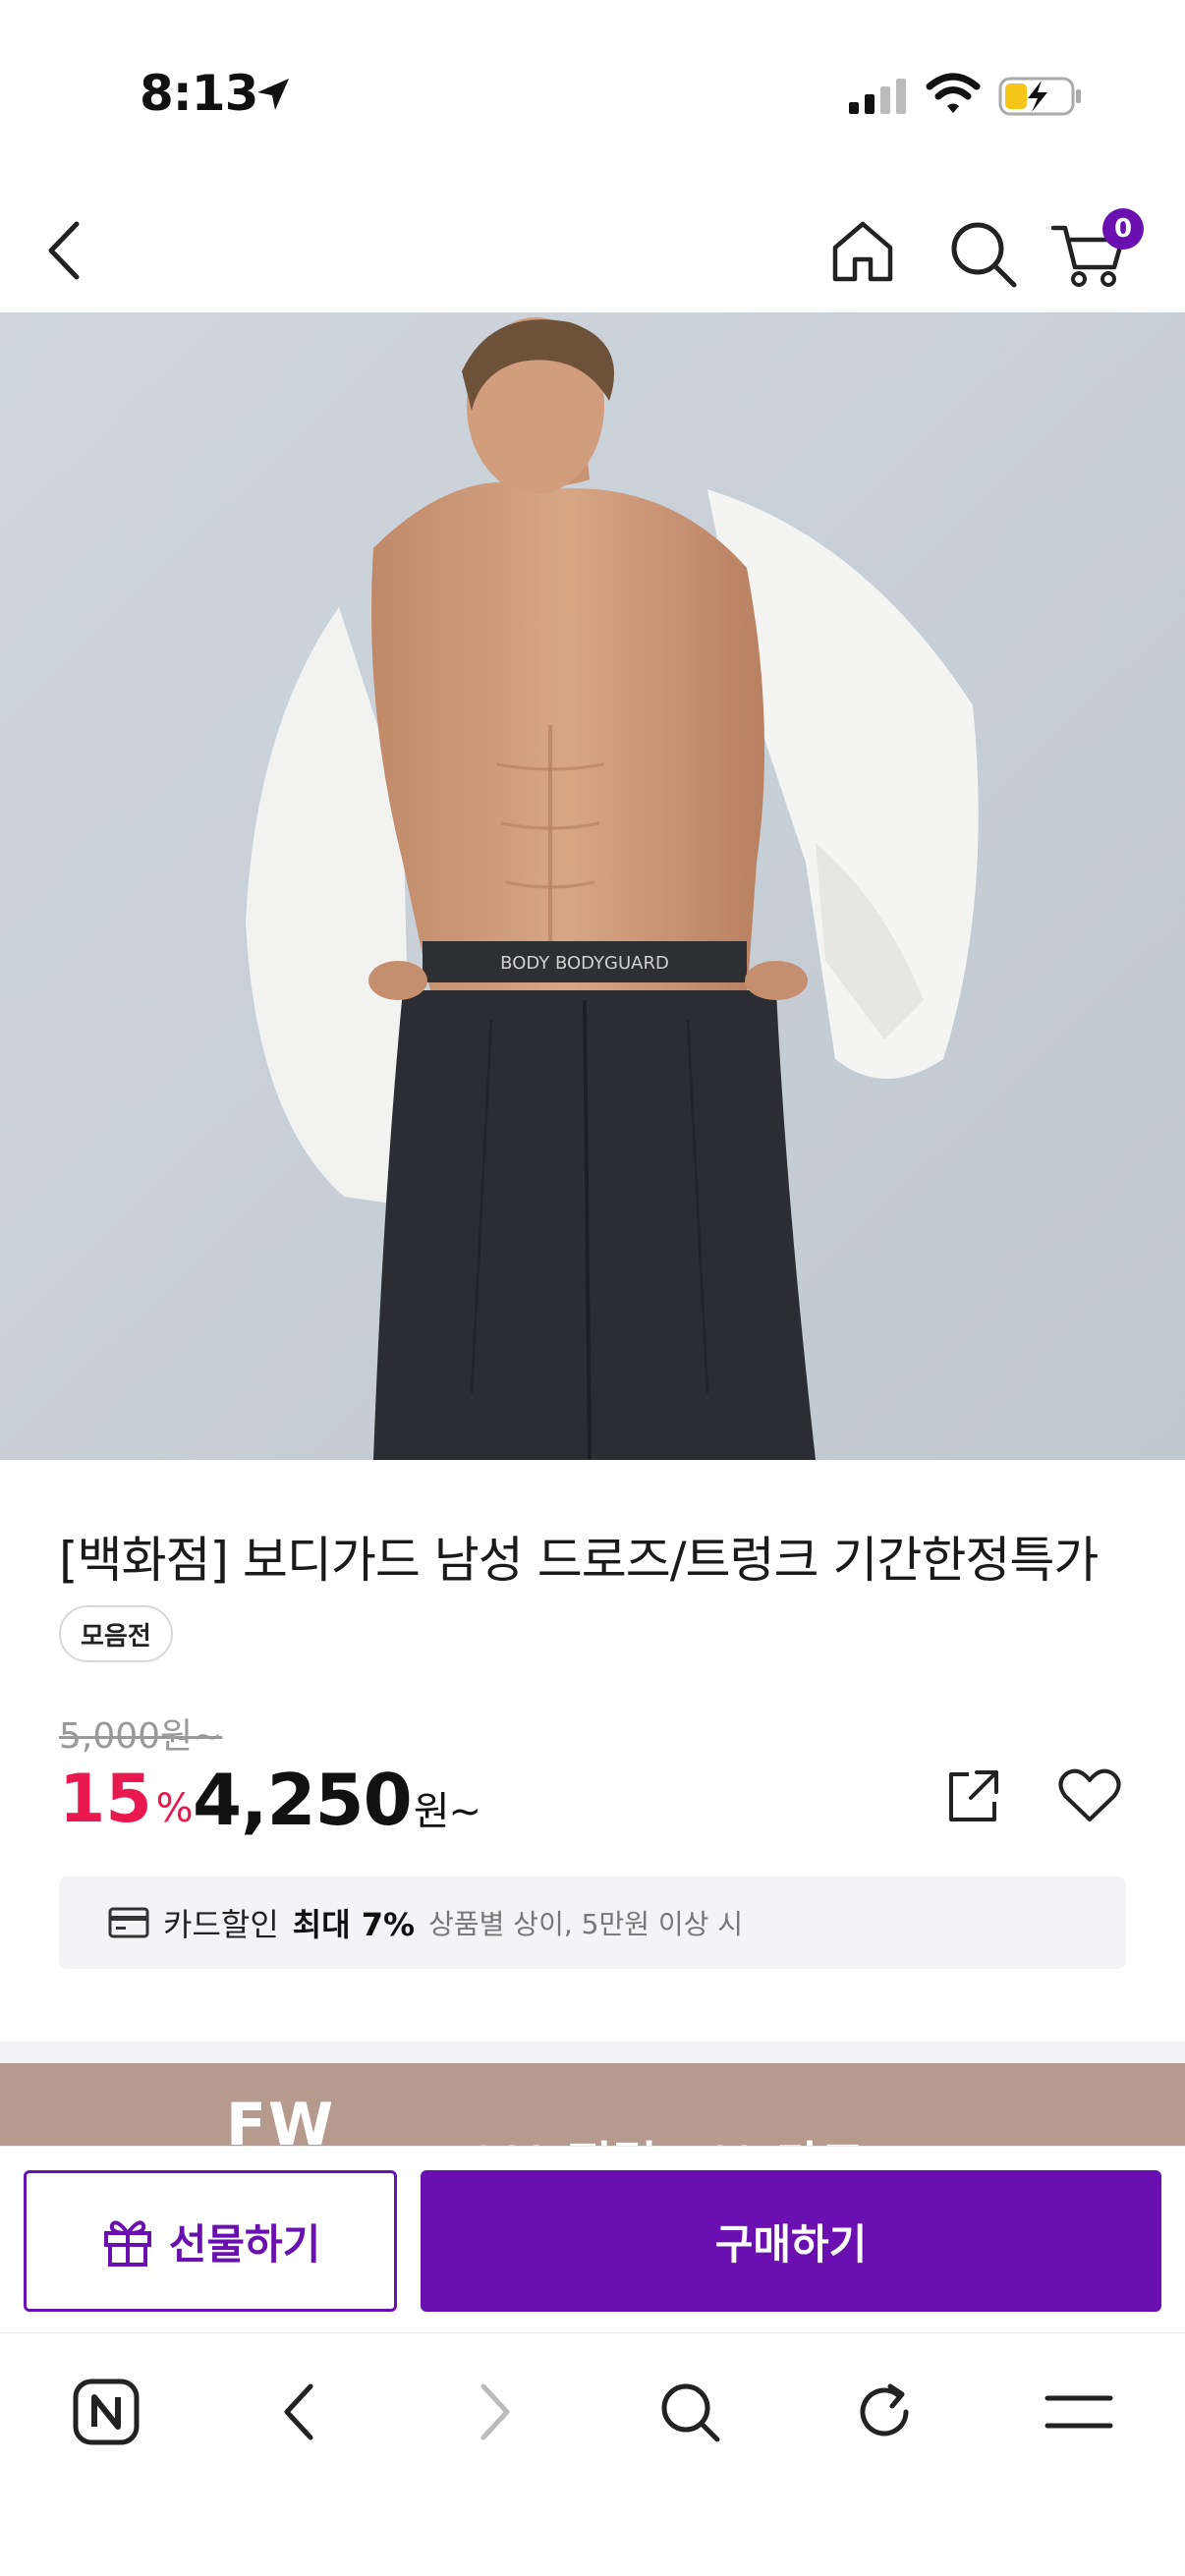 Image resolution: width=1185 pixels, height=2576 pixels. Describe the element at coordinates (1123, 229) in the screenshot. I see `cart-count-badge: 0` at that location.